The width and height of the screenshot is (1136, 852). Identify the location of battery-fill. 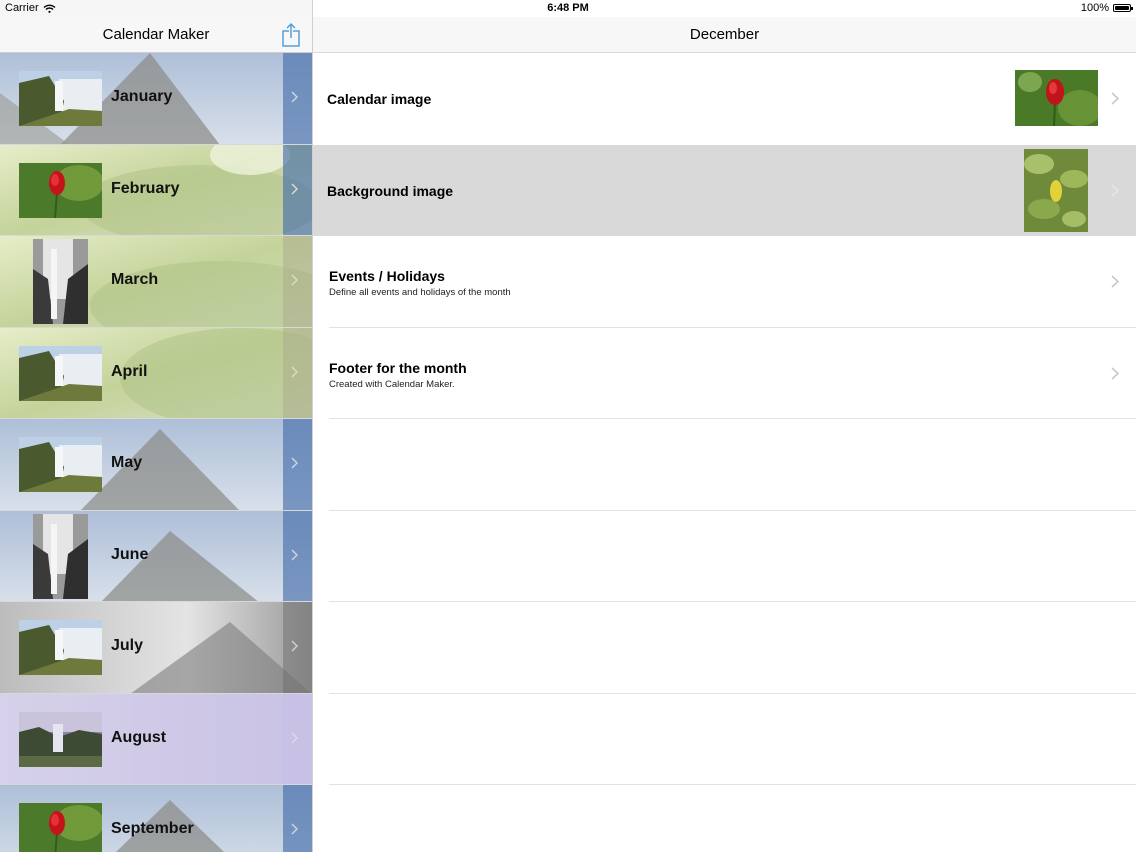
(1122, 8).